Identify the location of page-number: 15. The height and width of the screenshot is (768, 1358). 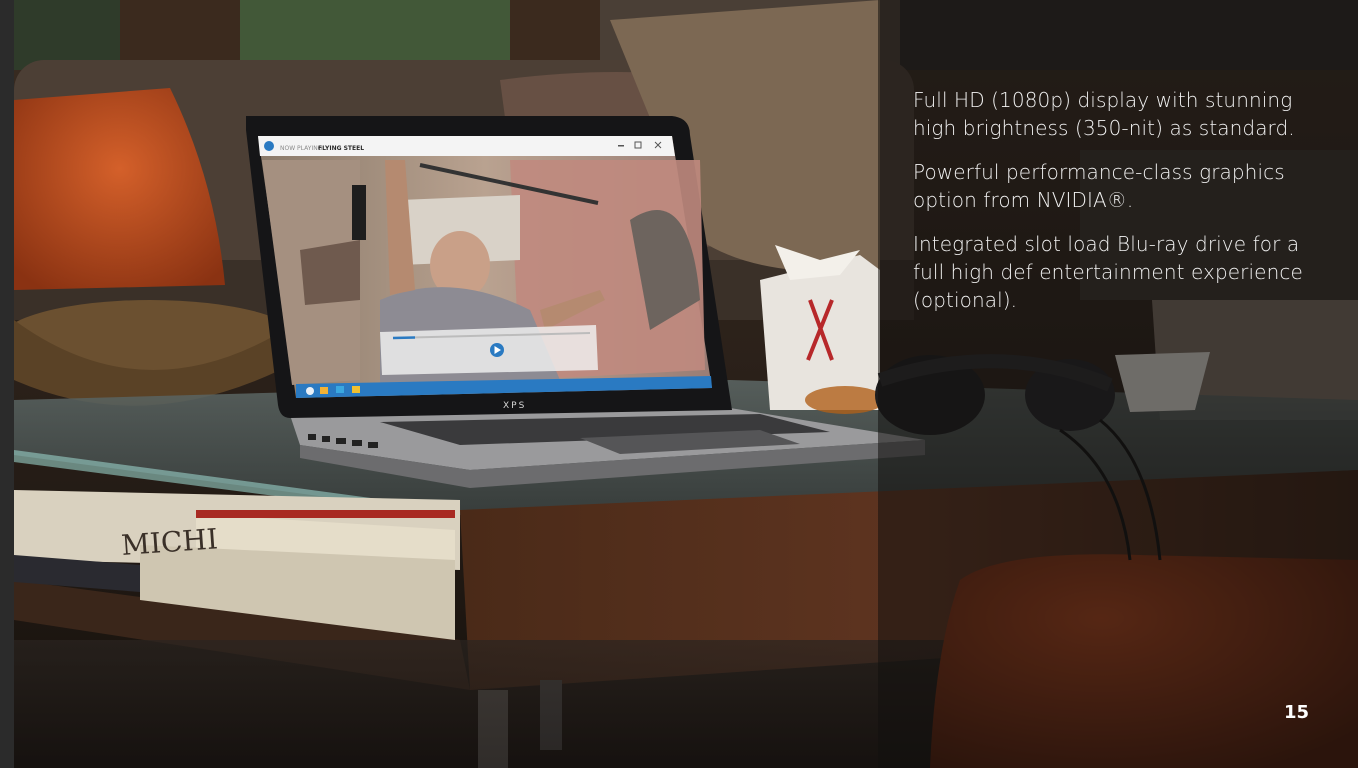
(1296, 712).